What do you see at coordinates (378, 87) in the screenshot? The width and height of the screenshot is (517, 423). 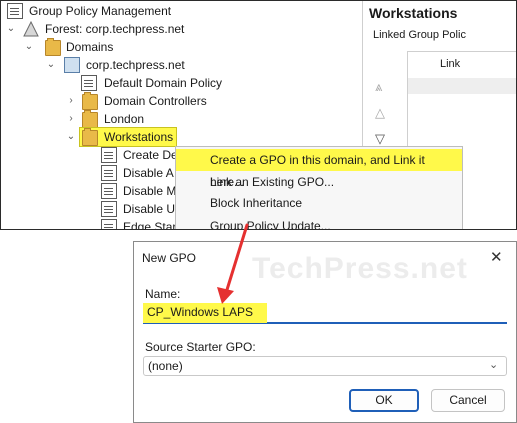 I see `move-top-icon: ⩓` at bounding box center [378, 87].